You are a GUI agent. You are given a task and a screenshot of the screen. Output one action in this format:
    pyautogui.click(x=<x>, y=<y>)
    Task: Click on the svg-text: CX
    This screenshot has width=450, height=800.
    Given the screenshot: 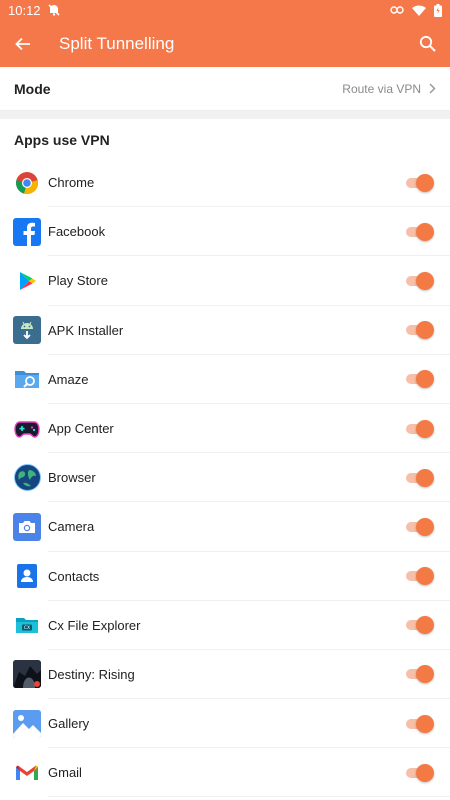 What is the action you would take?
    pyautogui.click(x=27, y=628)
    